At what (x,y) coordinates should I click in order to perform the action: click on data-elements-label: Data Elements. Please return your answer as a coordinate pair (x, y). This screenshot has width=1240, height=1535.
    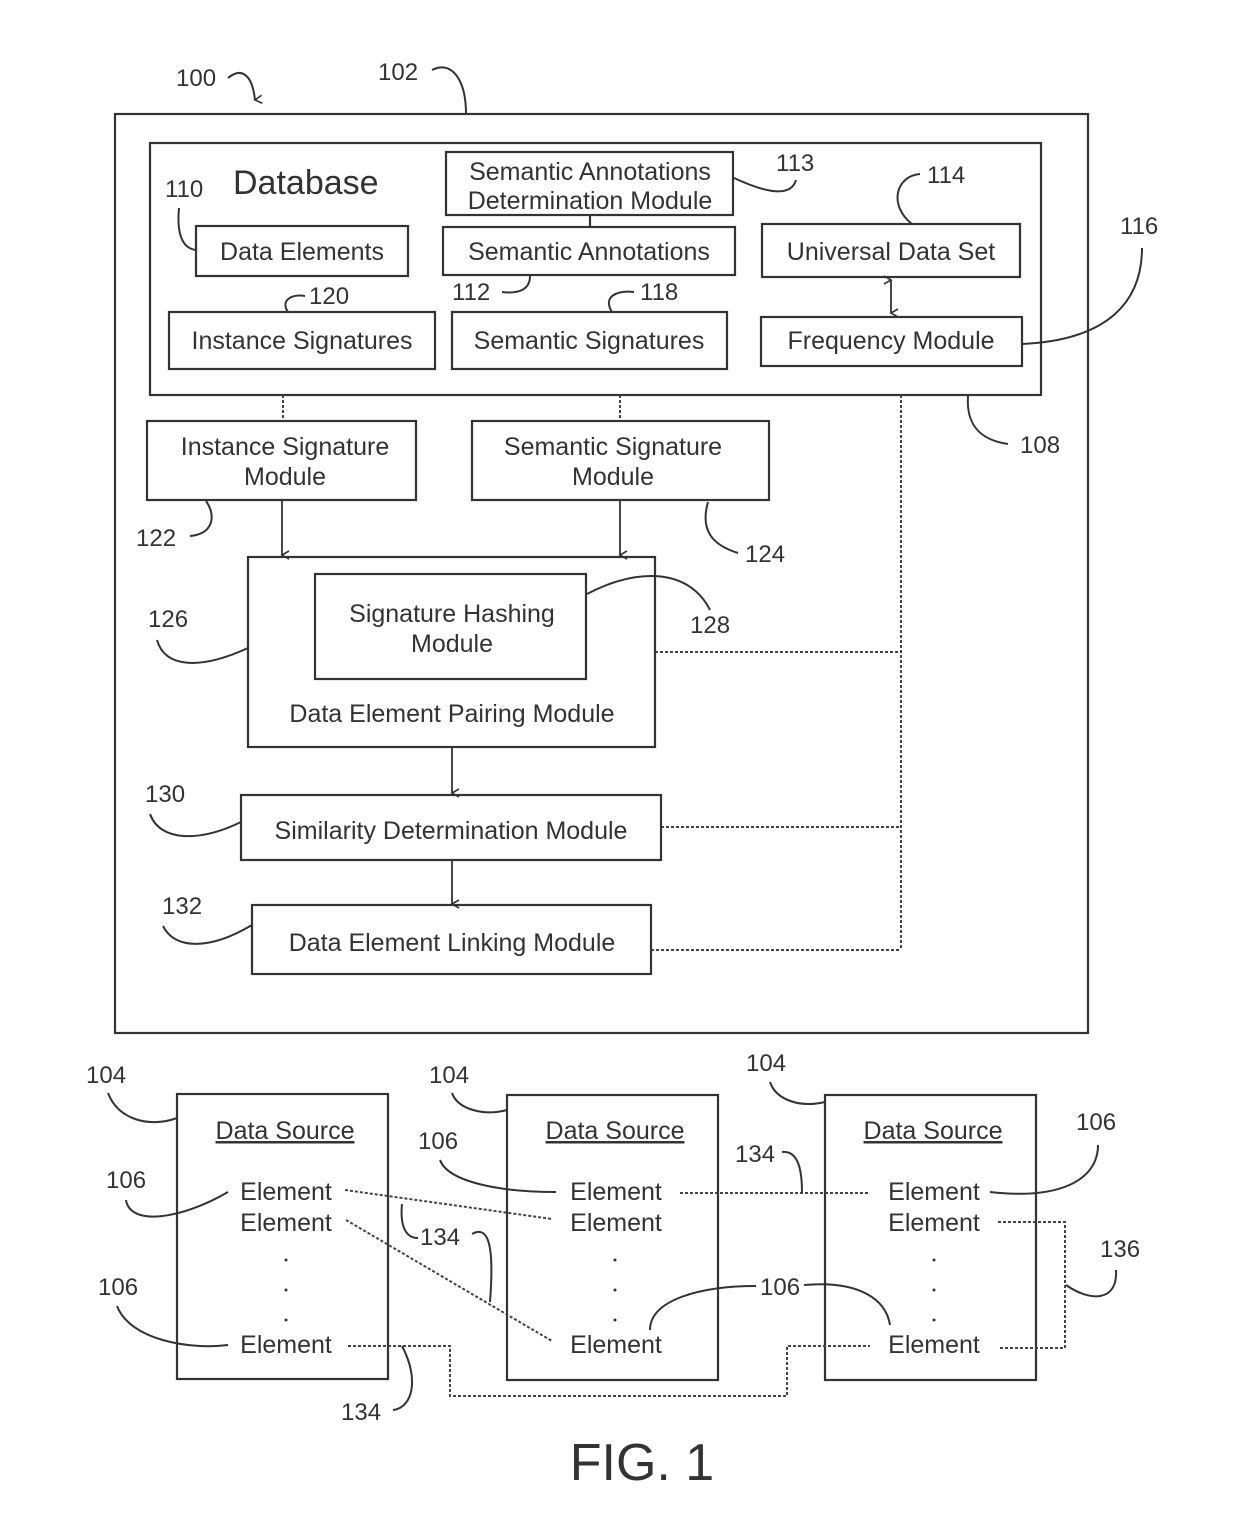
    Looking at the image, I should click on (302, 252).